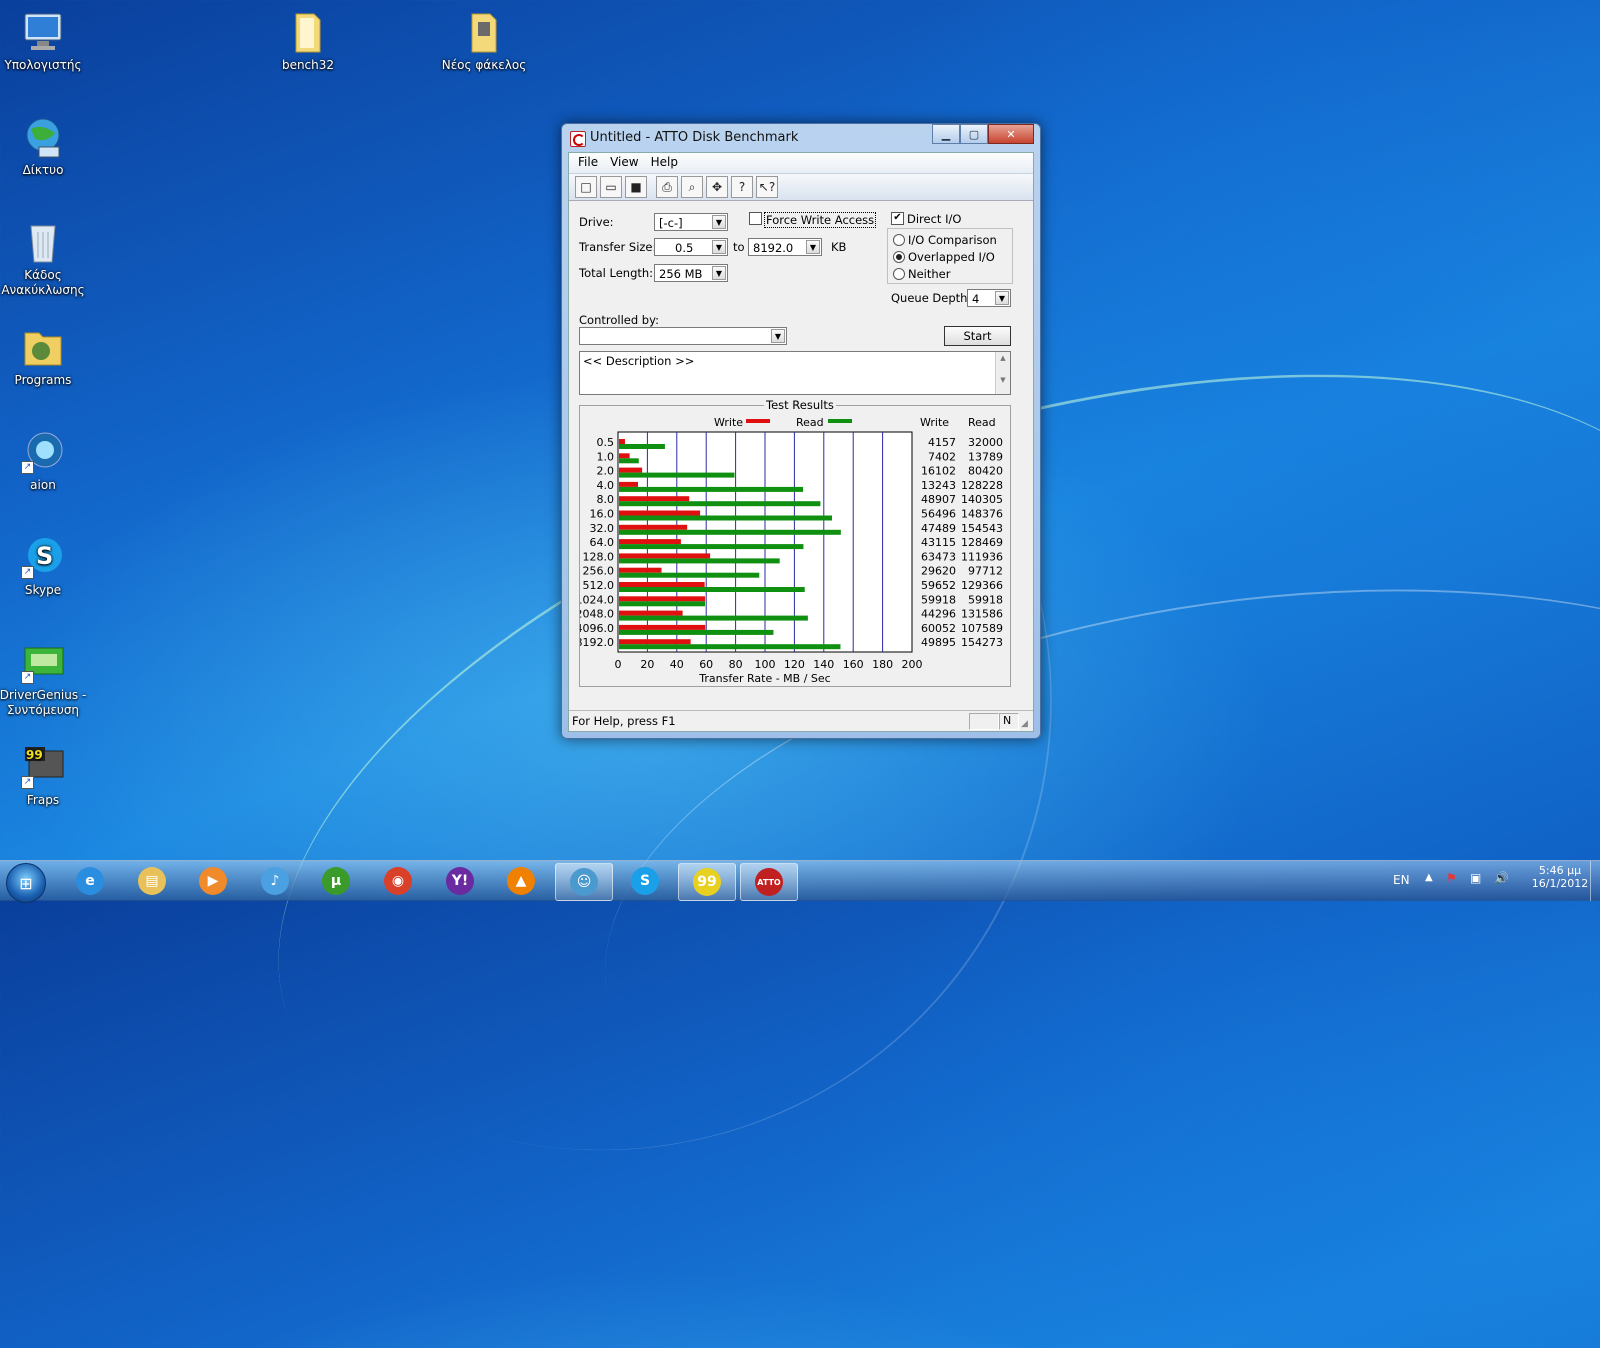  I want to click on print-button: ⎙, so click(667, 187).